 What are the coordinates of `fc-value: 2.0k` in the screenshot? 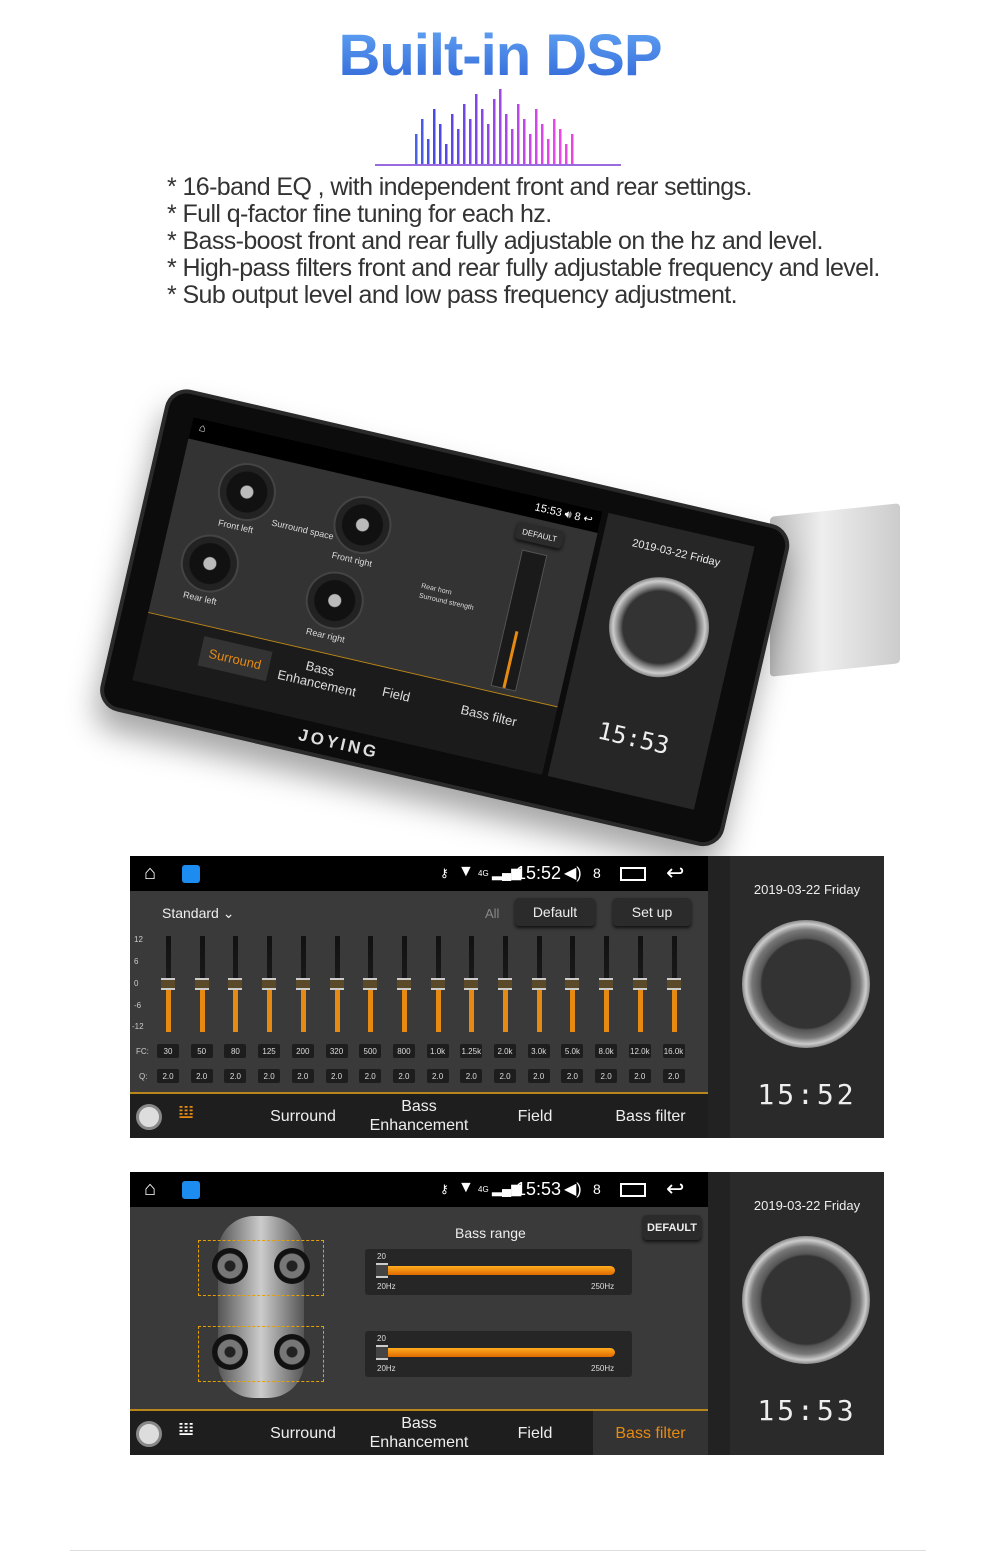 It's located at (505, 1051).